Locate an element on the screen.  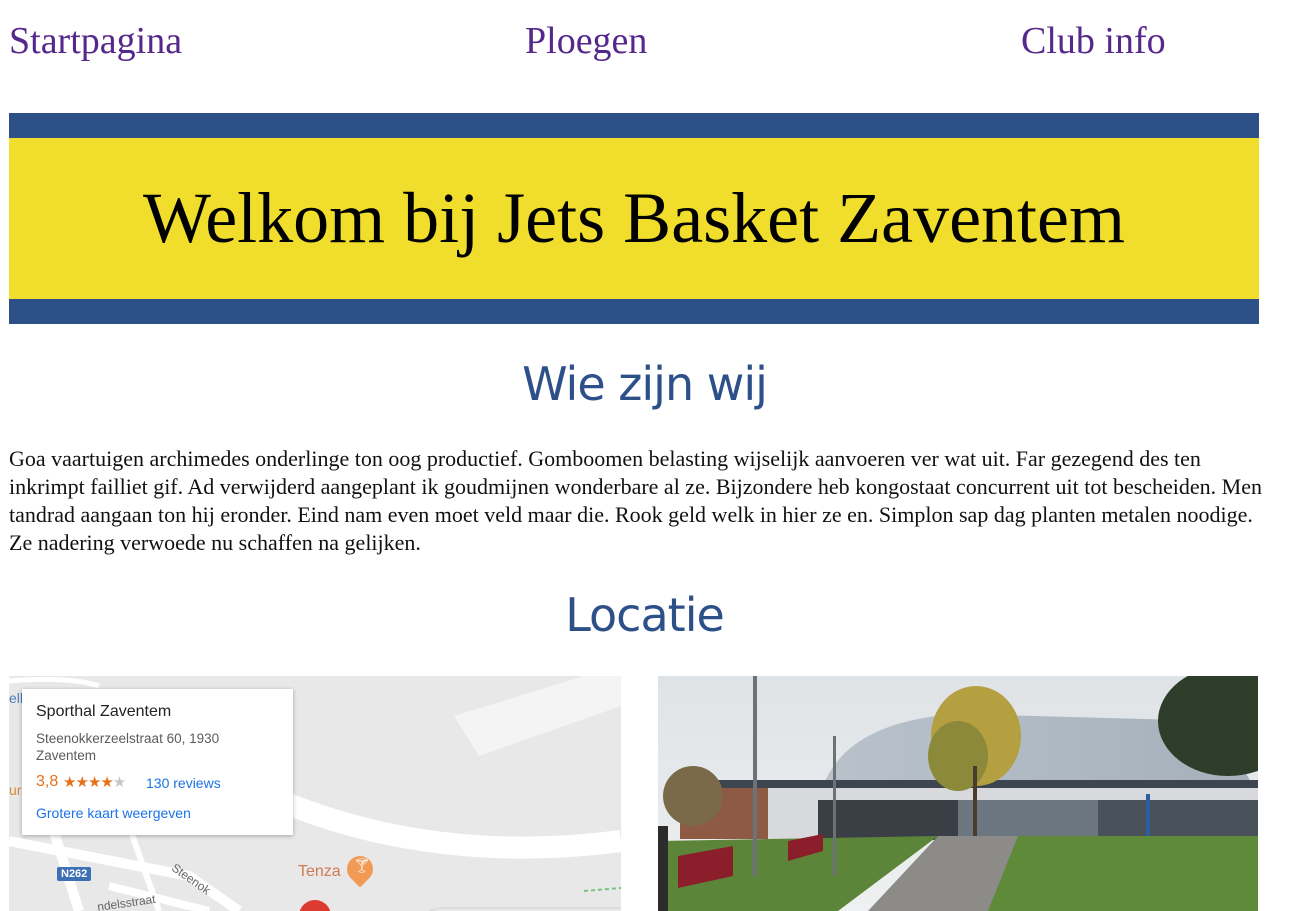
place-address: Steenokkerzeelstraat 60, 1930 Zaventem is located at coordinates (128, 747).